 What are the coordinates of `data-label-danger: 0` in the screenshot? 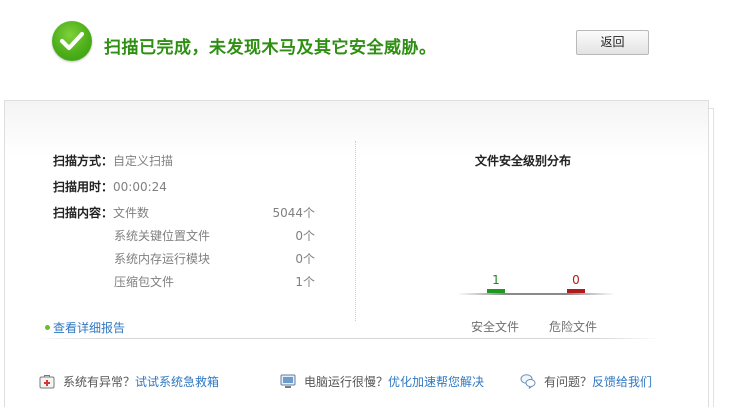 It's located at (576, 280).